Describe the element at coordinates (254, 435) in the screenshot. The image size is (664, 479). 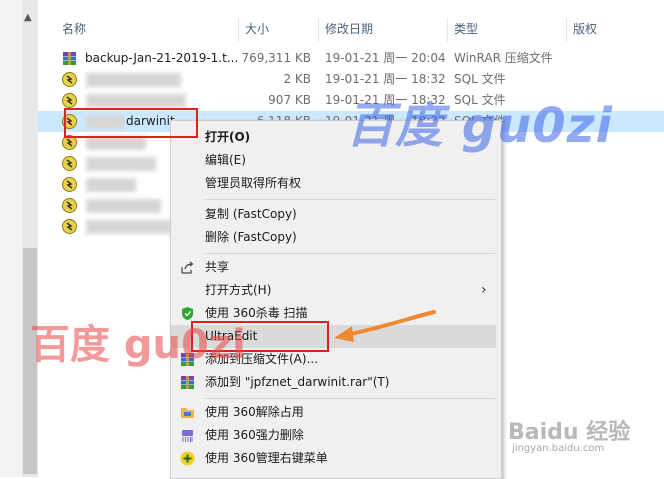
I see `menu-item-label: 使用 360强力删除` at that location.